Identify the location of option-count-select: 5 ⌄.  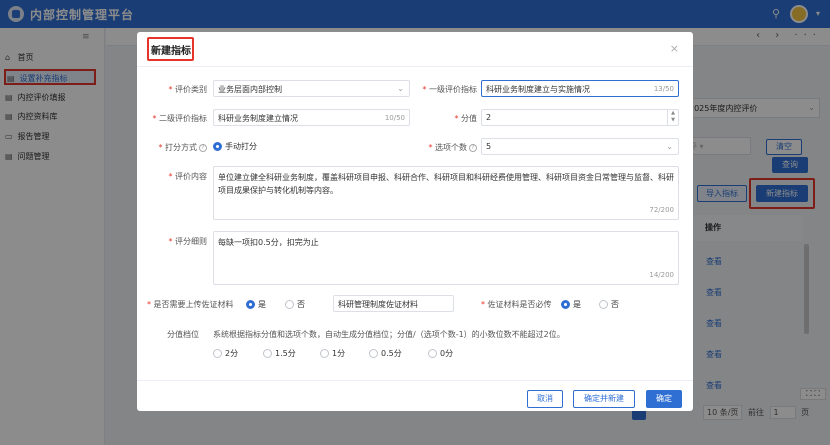
(580, 146).